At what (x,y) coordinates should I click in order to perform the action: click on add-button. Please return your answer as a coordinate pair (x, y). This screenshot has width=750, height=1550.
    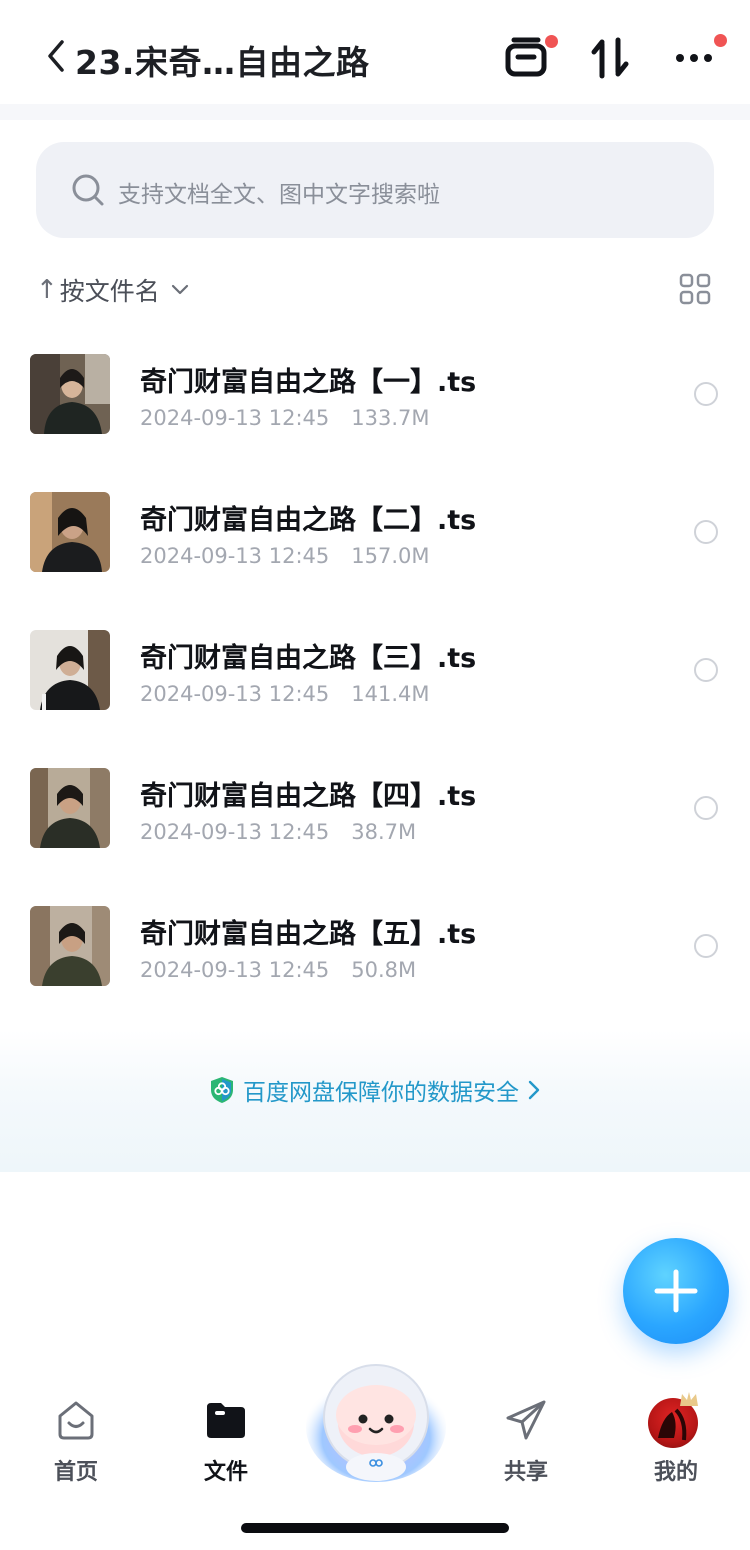
    Looking at the image, I should click on (676, 1291).